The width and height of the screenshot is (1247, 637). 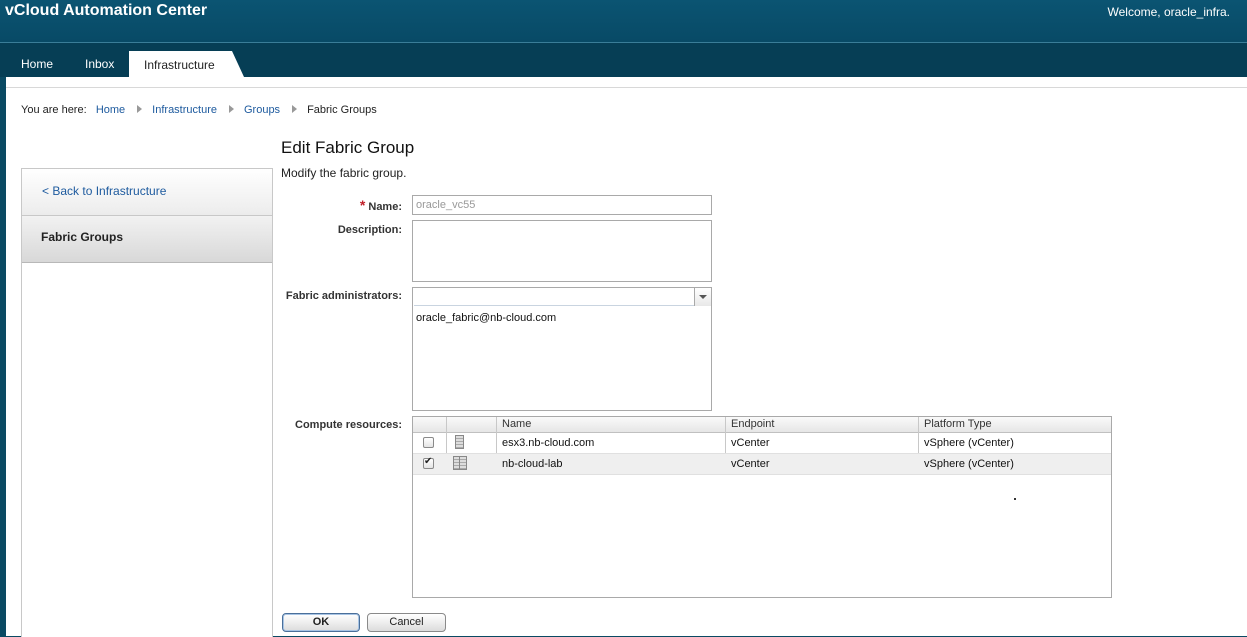 I want to click on description-label: Description:, so click(x=369, y=230).